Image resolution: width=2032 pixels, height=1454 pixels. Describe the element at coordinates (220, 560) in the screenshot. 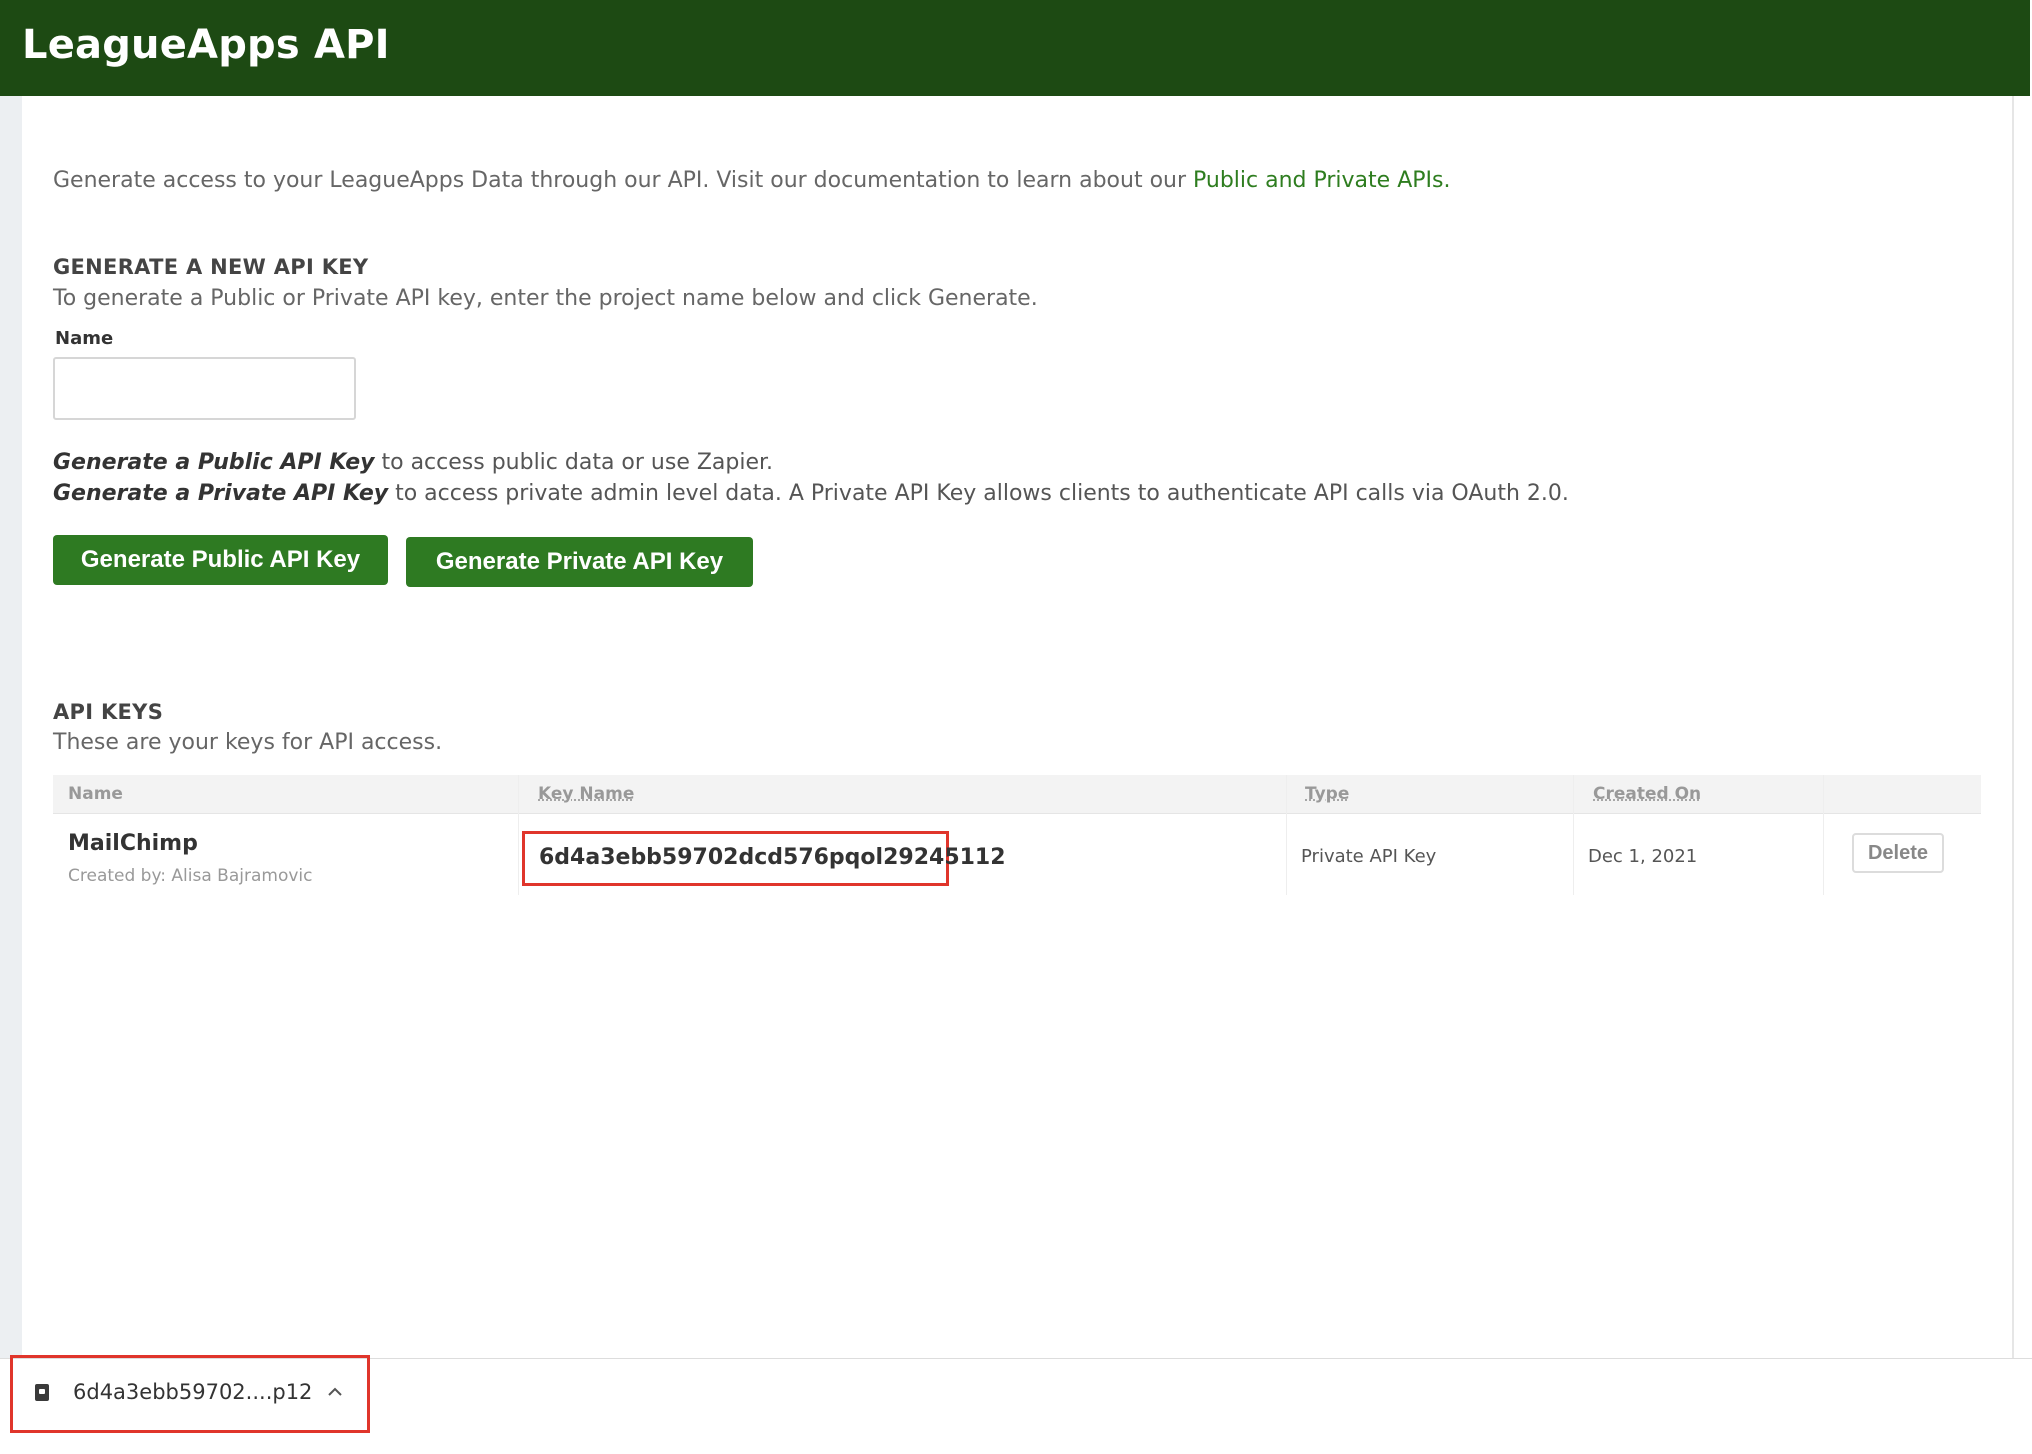

I see `generate-public-key-button: Generate Public API Key` at that location.